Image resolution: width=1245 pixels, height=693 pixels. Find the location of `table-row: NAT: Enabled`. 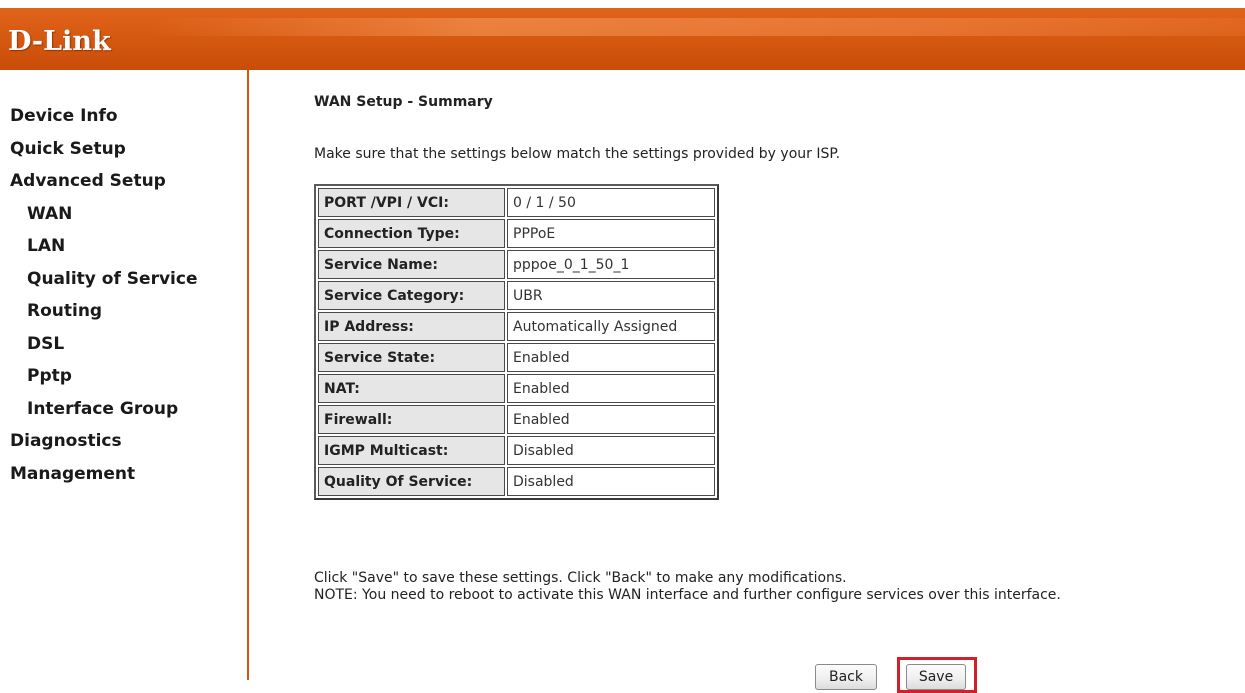

table-row: NAT: Enabled is located at coordinates (516, 388).